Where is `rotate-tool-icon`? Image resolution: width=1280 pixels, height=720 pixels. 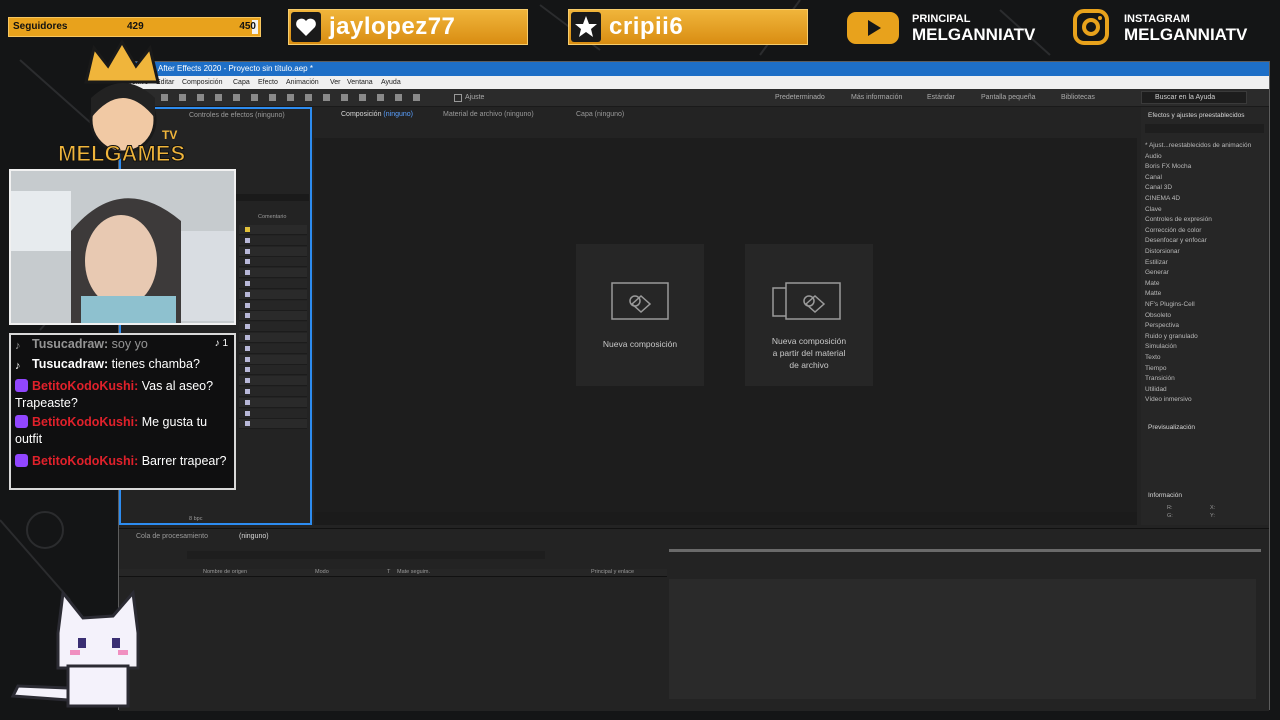 rotate-tool-icon is located at coordinates (200, 97).